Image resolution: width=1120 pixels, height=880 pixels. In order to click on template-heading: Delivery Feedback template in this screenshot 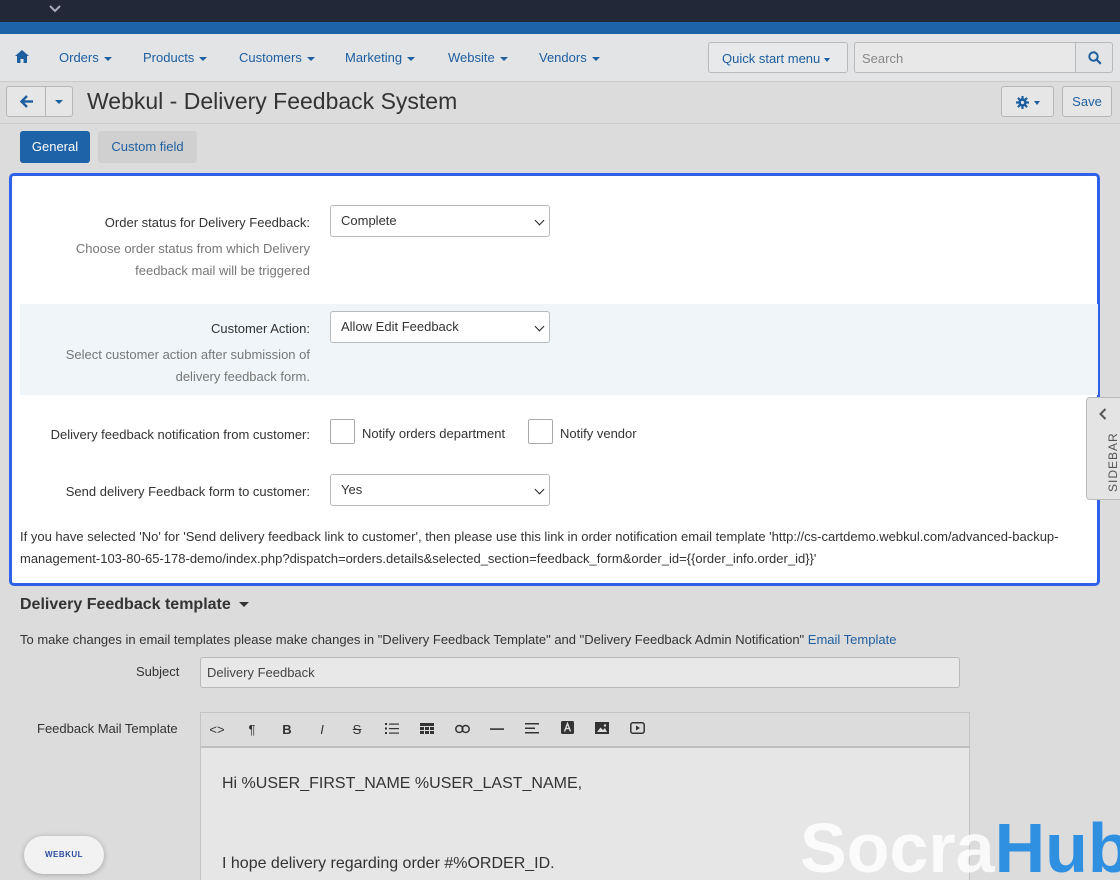, I will do `click(134, 605)`.